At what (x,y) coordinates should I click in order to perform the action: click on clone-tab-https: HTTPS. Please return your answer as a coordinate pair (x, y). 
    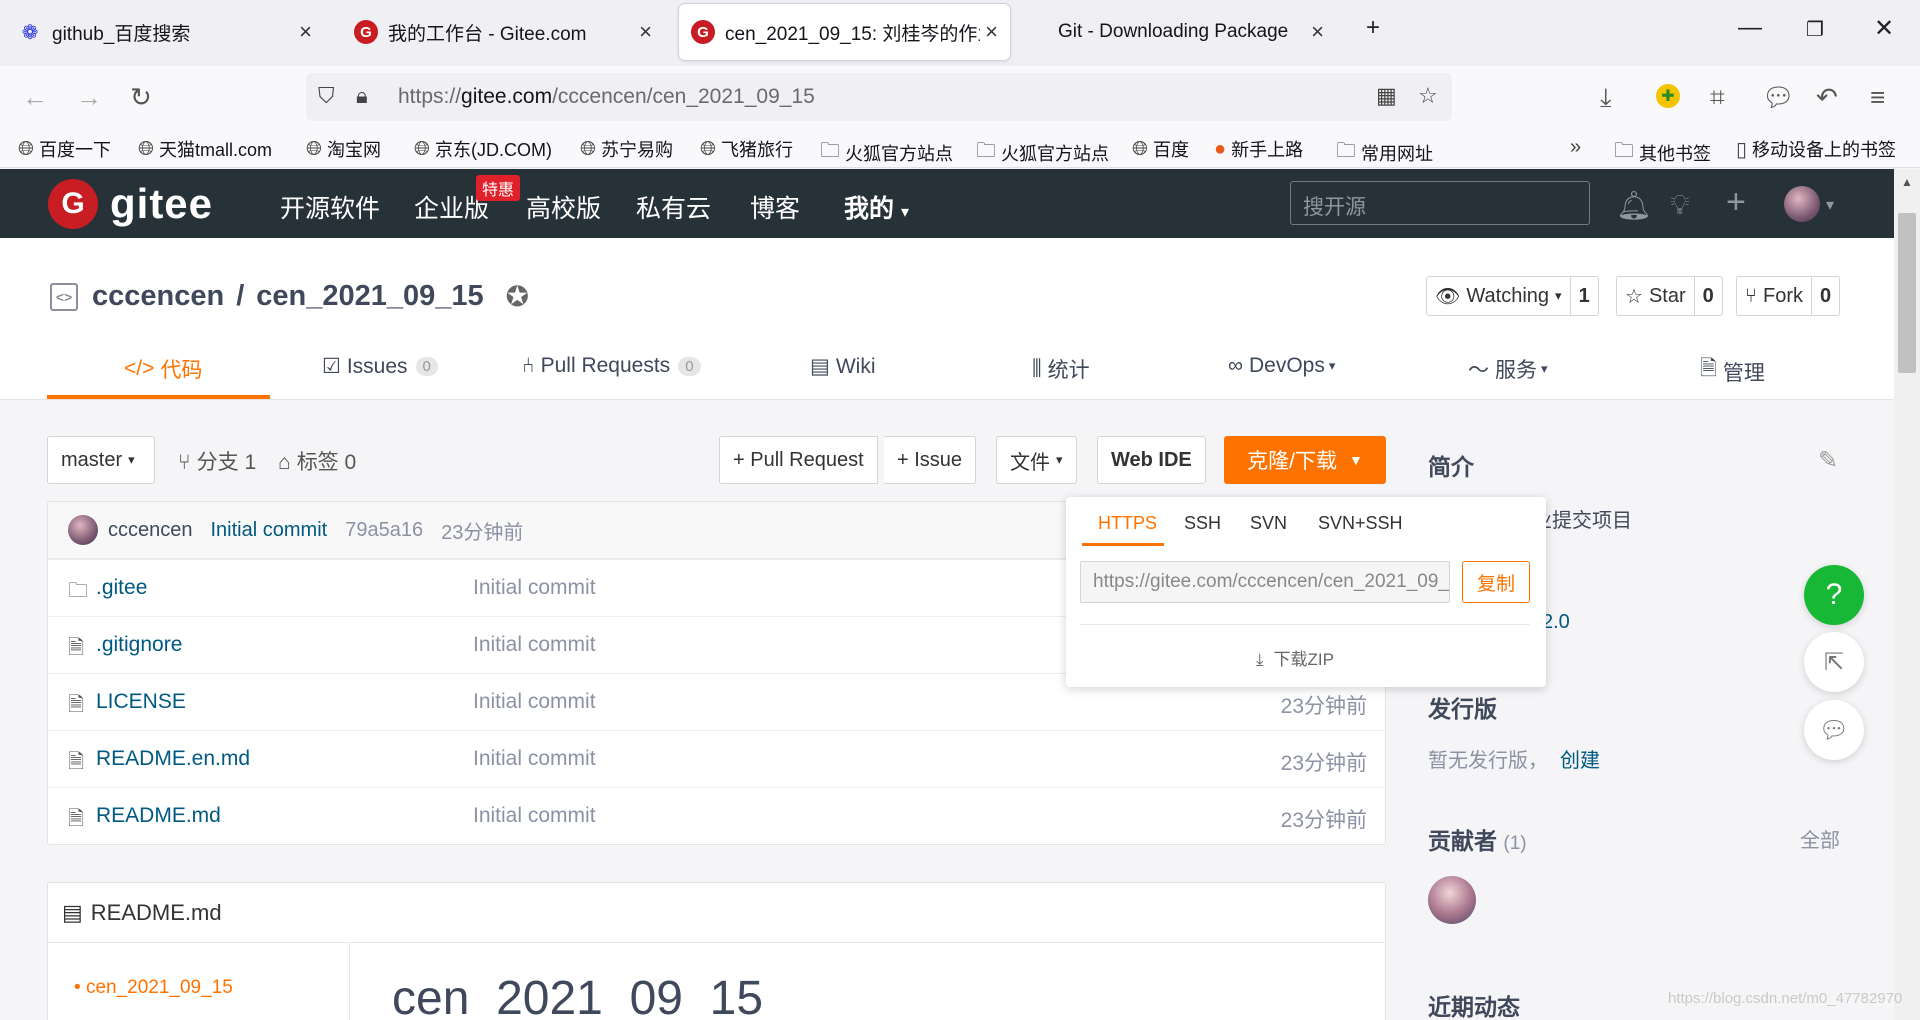
    Looking at the image, I should click on (1127, 523).